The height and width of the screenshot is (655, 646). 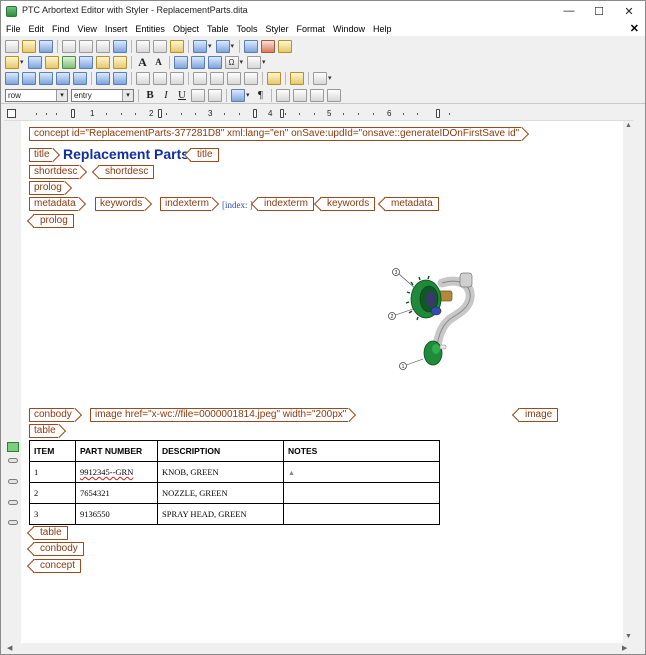 What do you see at coordinates (180, 62) in the screenshot?
I see `insert-image-icon` at bounding box center [180, 62].